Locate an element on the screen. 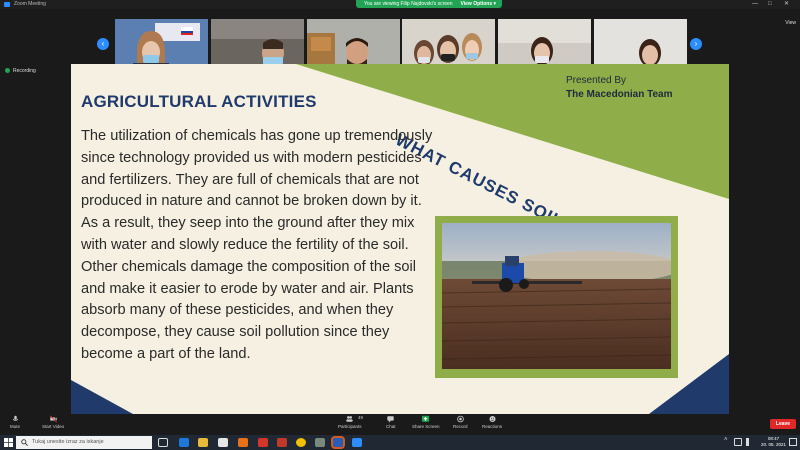 This screenshot has width=800, height=450. tractor-photo is located at coordinates (556, 296).